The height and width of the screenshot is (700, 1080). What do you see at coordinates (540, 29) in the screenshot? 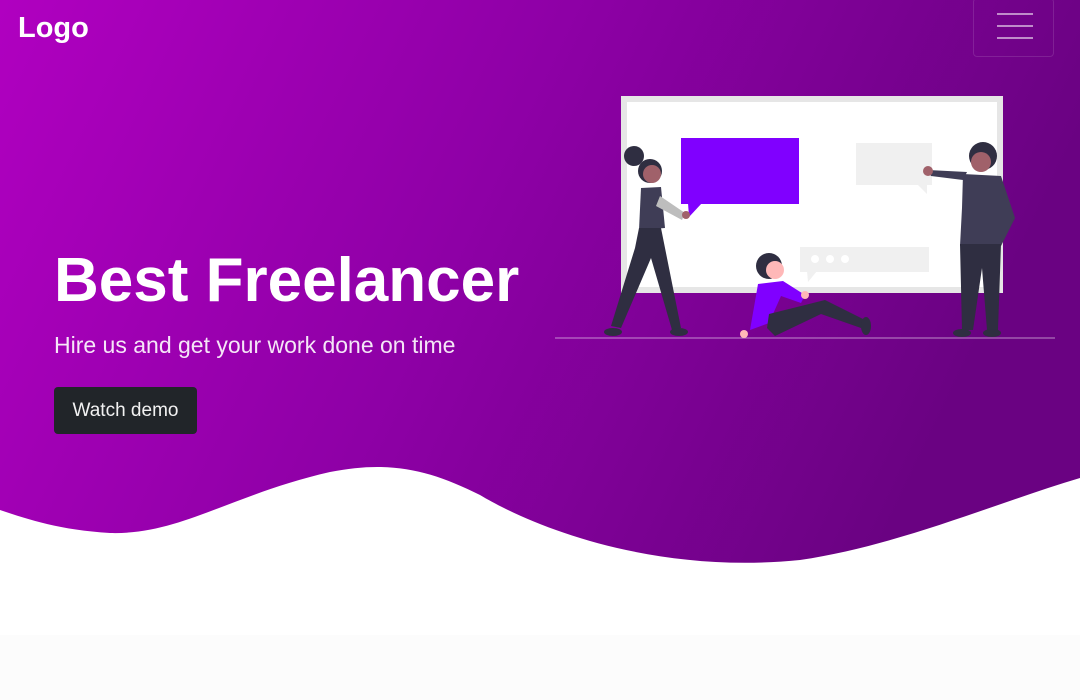
I see `navbar: Logo` at bounding box center [540, 29].